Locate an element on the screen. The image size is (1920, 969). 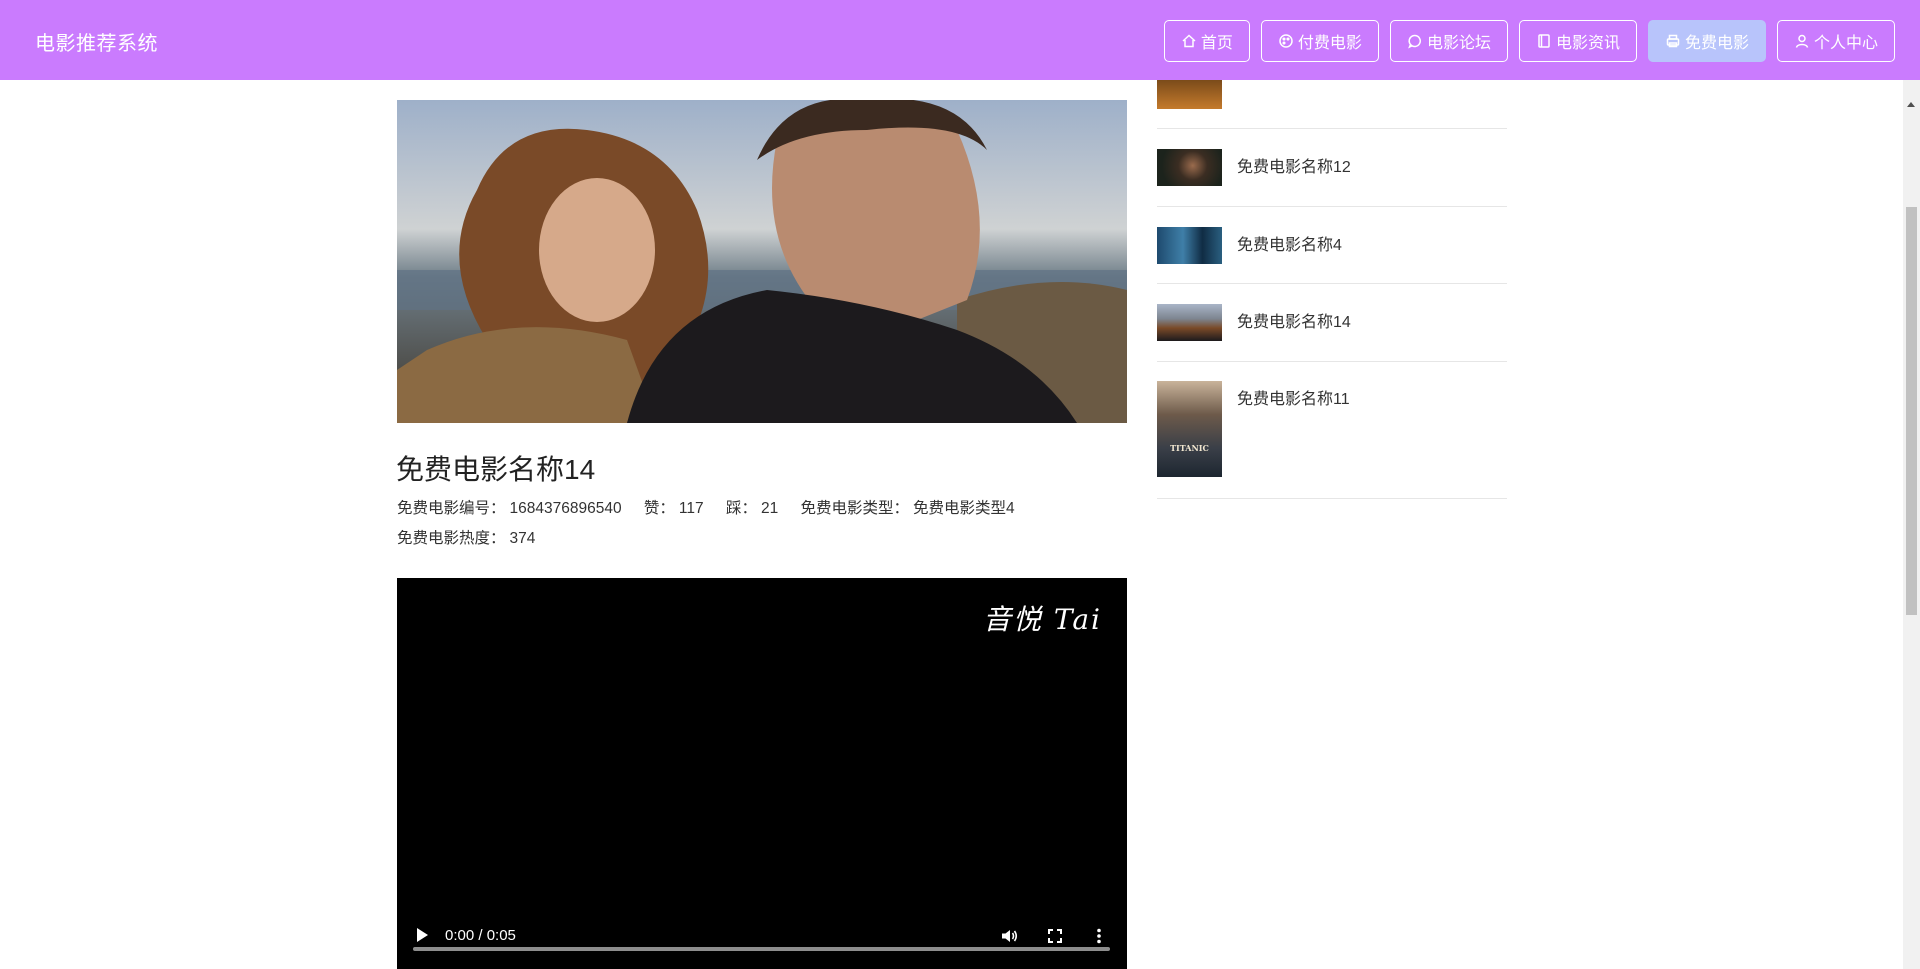
nav-news-button: 电影资讯 is located at coordinates (1577, 41).